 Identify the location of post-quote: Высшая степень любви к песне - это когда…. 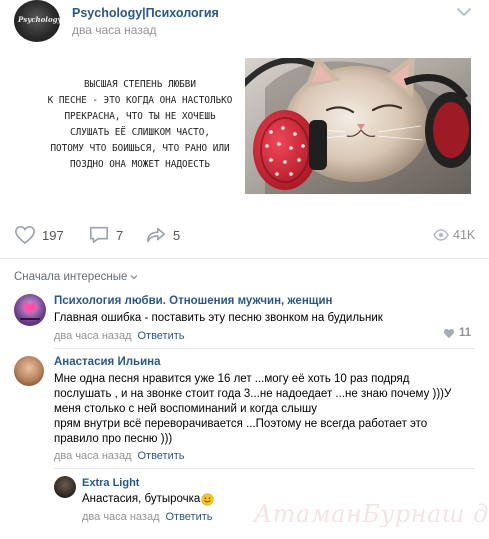
(140, 125).